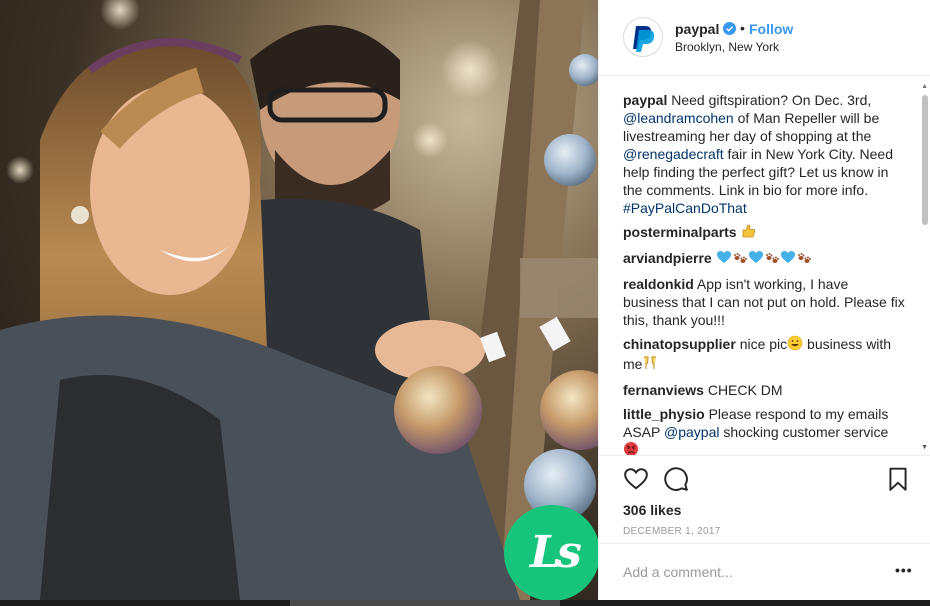 This screenshot has width=930, height=606. What do you see at coordinates (652, 510) in the screenshot?
I see `likes-count: 306 likes` at bounding box center [652, 510].